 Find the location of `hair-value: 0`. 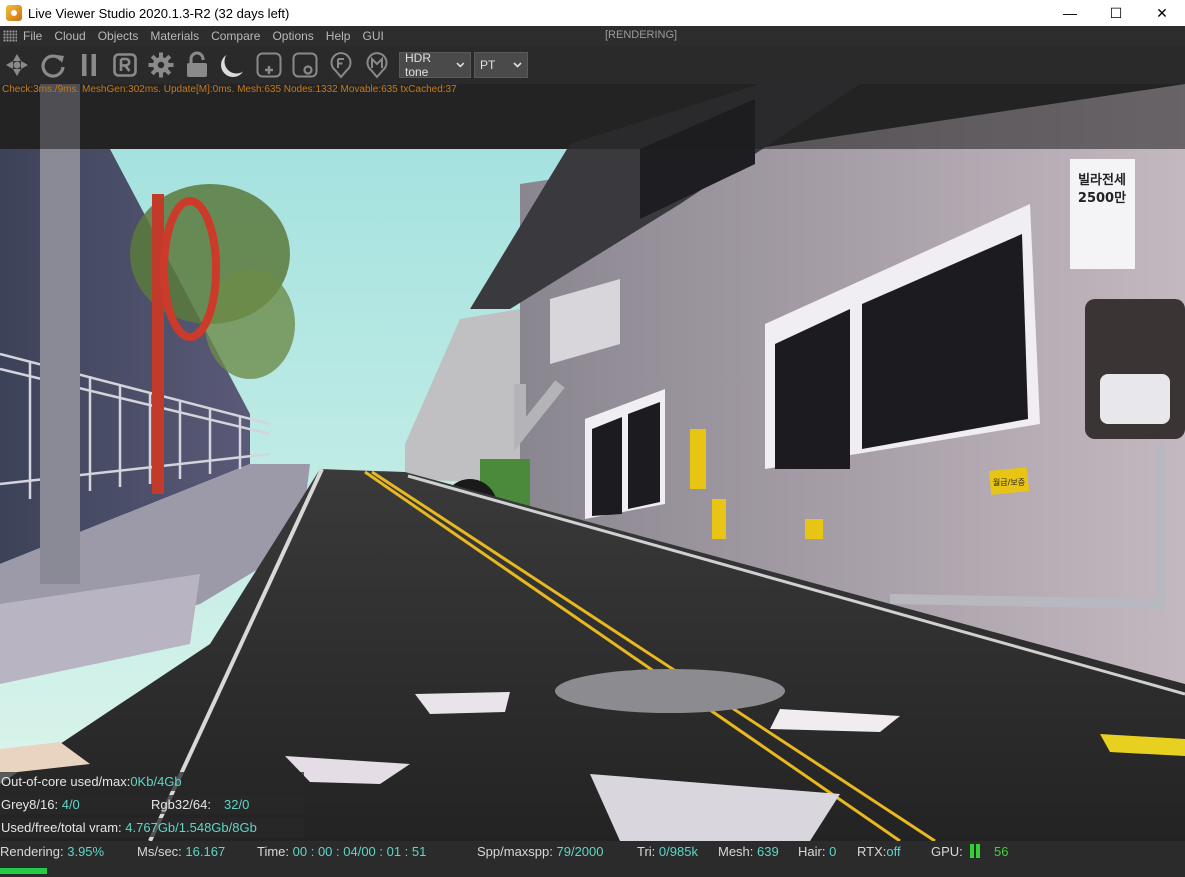

hair-value: 0 is located at coordinates (833, 851).